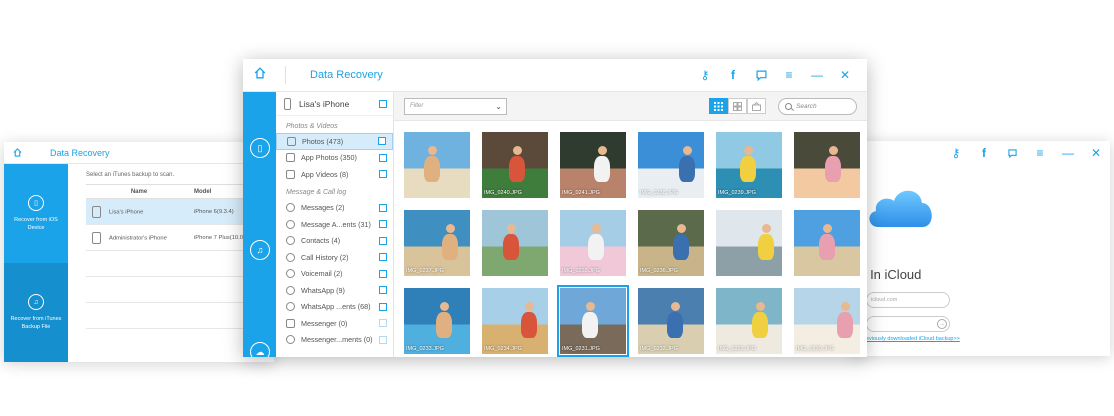 This screenshot has height=416, width=1114. Describe the element at coordinates (383, 104) in the screenshot. I see `device-checkbox` at that location.